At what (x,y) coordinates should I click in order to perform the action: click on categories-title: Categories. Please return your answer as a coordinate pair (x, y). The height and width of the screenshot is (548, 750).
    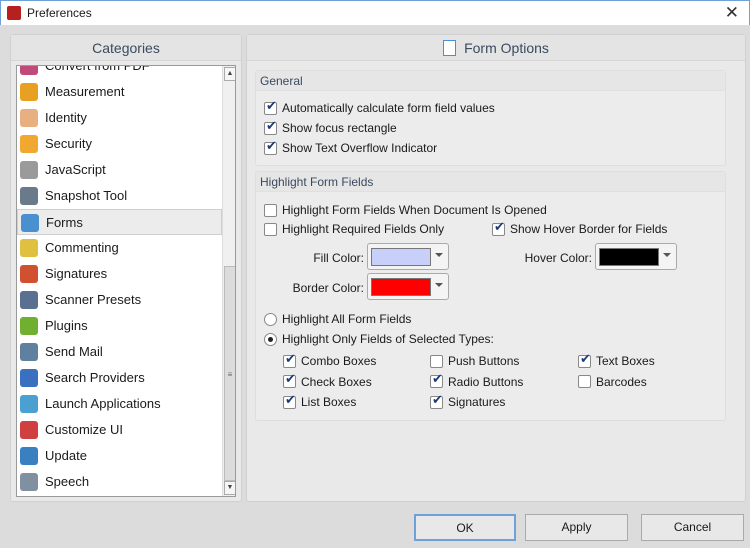
    Looking at the image, I should click on (126, 48).